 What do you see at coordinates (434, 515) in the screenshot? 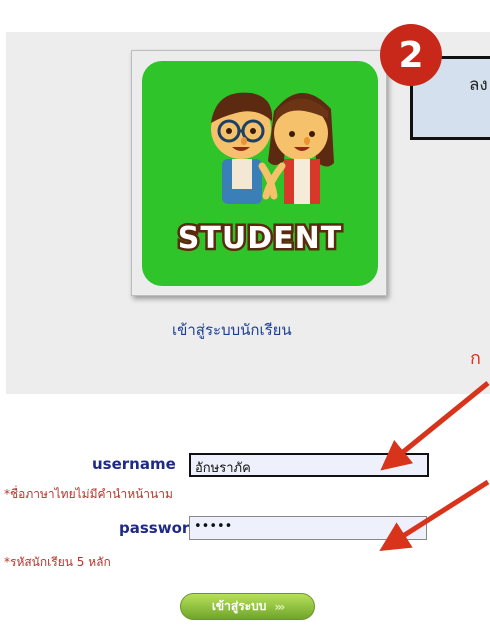
I see `arrow-to-password-icon` at bounding box center [434, 515].